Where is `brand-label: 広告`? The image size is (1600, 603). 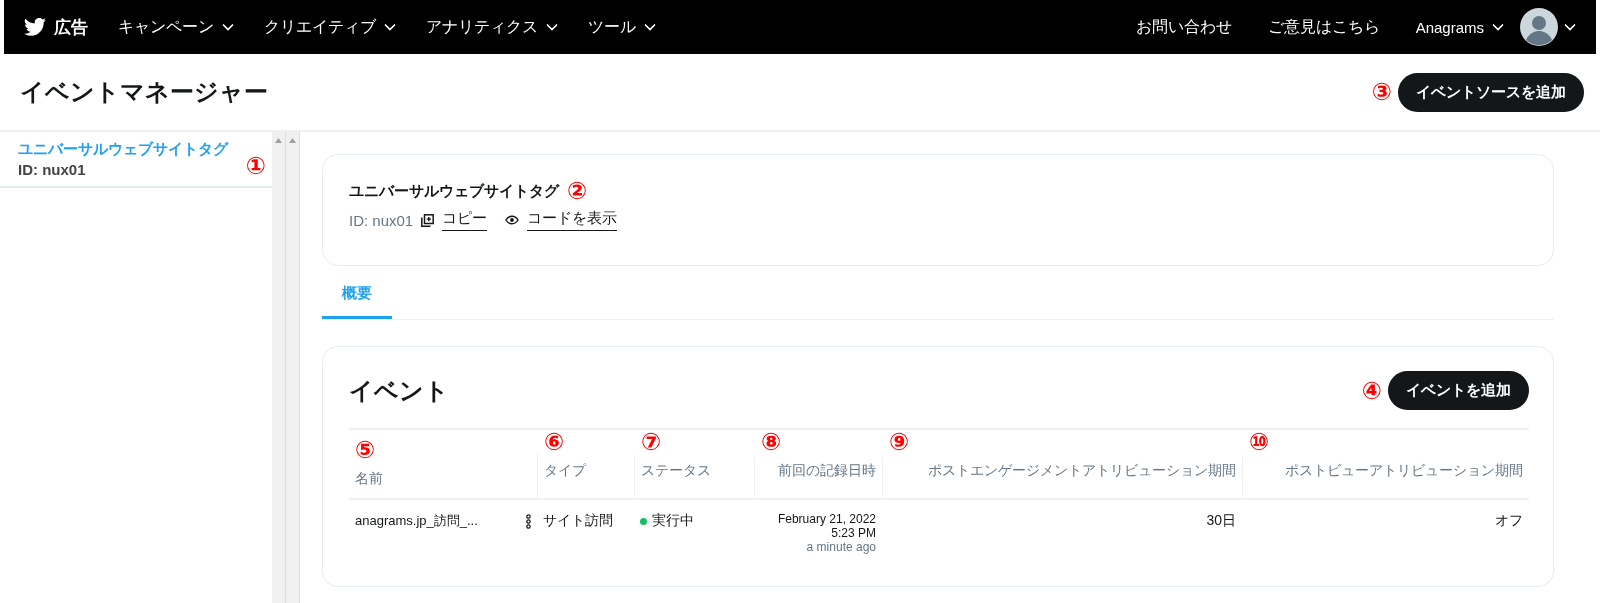 brand-label: 広告 is located at coordinates (71, 27).